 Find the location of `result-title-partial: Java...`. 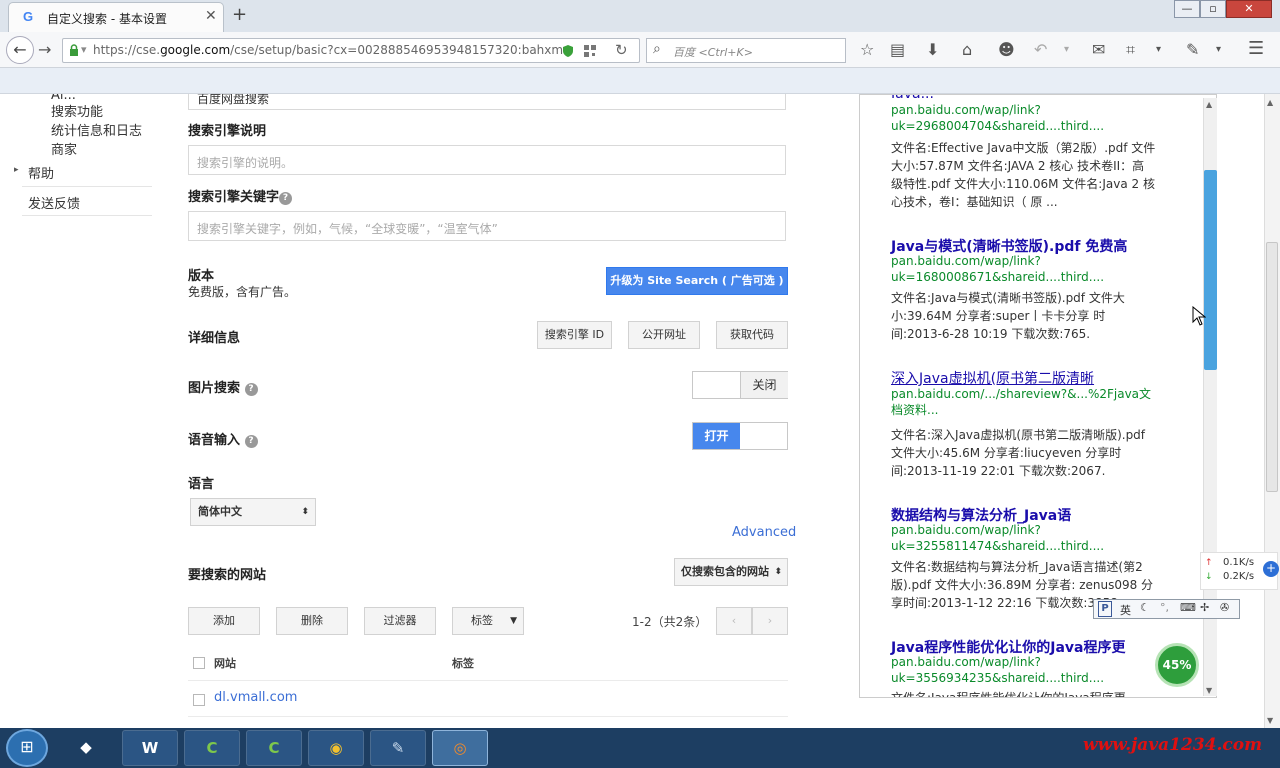

result-title-partial: Java... is located at coordinates (1026, 96).